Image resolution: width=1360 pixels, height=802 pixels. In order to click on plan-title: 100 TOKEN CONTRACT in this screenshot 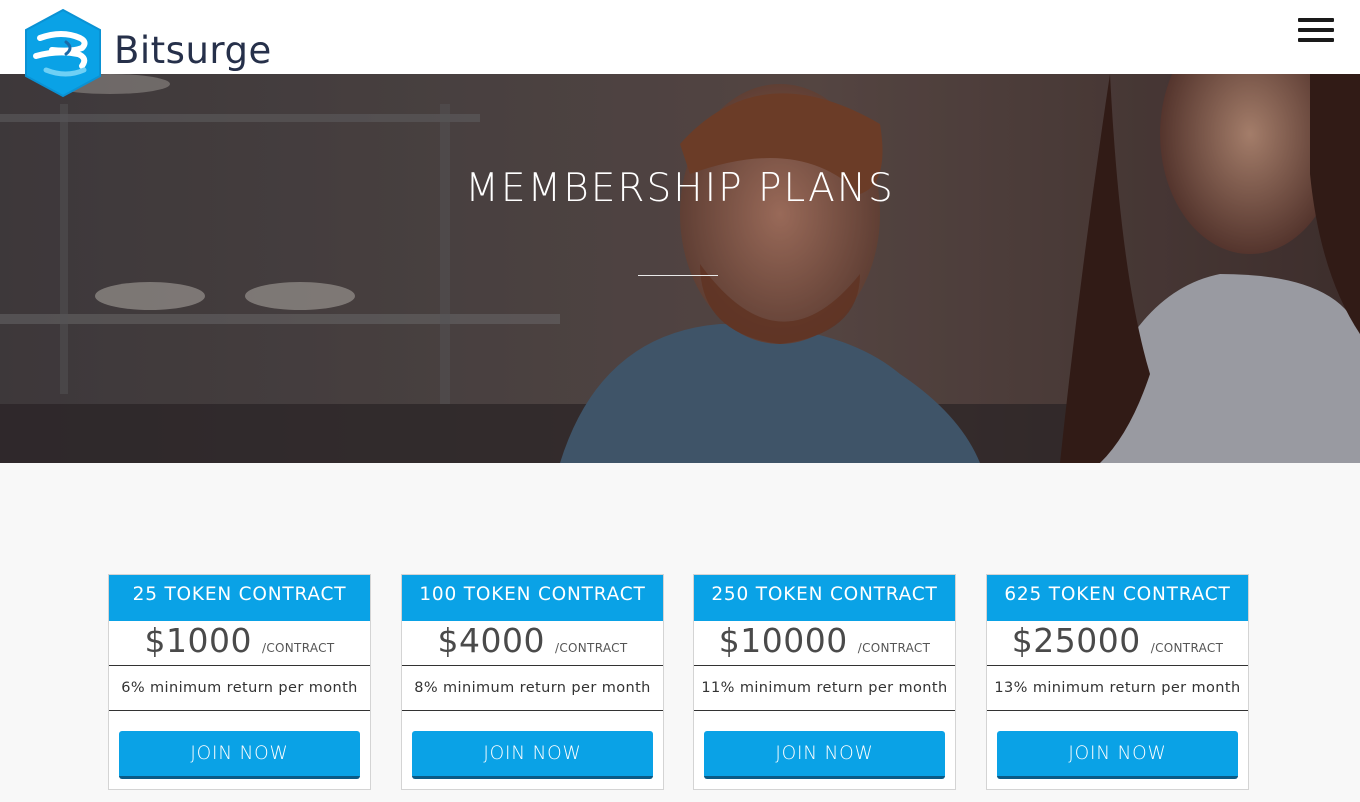, I will do `click(532, 598)`.